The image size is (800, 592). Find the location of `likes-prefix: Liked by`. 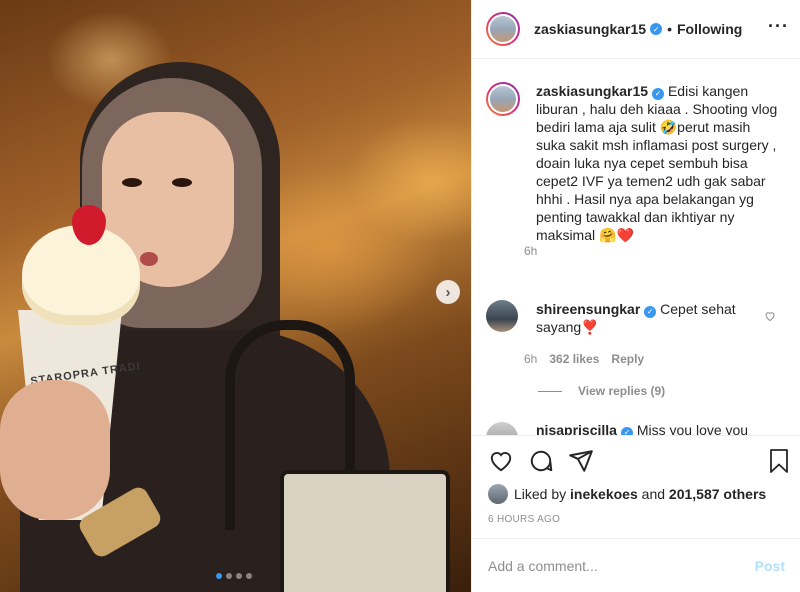

likes-prefix: Liked by is located at coordinates (540, 494).